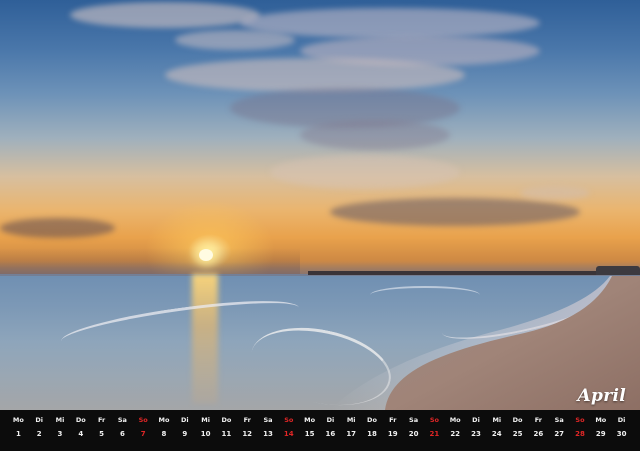  Describe the element at coordinates (434, 434) in the screenshot. I see `day-number: 21` at that location.